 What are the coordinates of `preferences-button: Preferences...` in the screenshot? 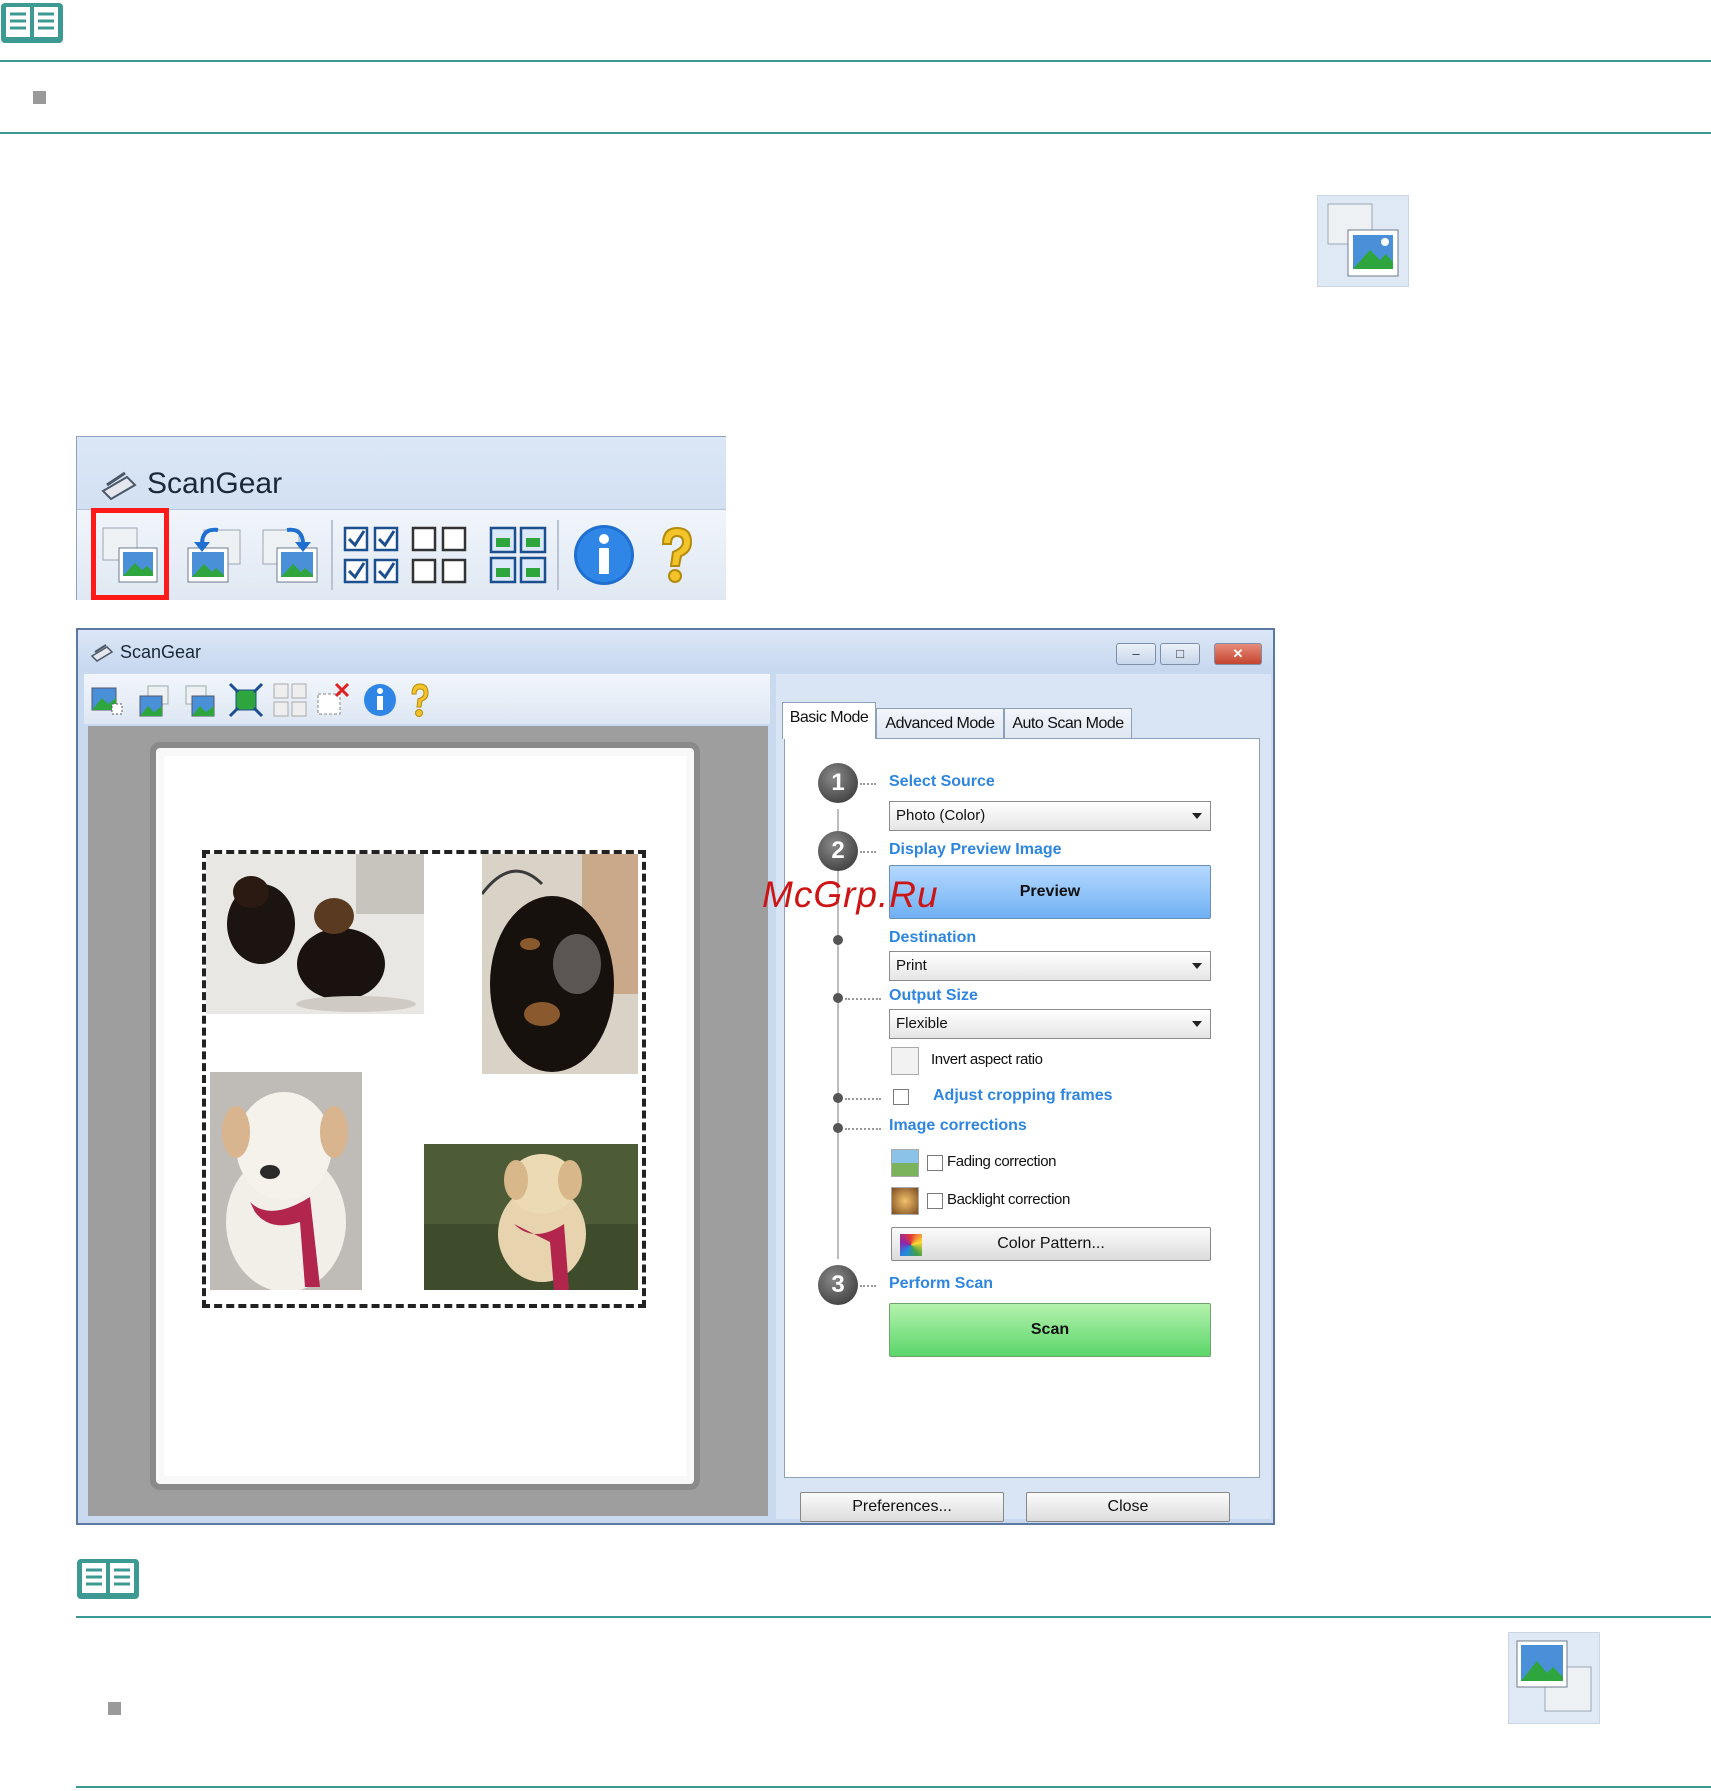 It's located at (902, 1507).